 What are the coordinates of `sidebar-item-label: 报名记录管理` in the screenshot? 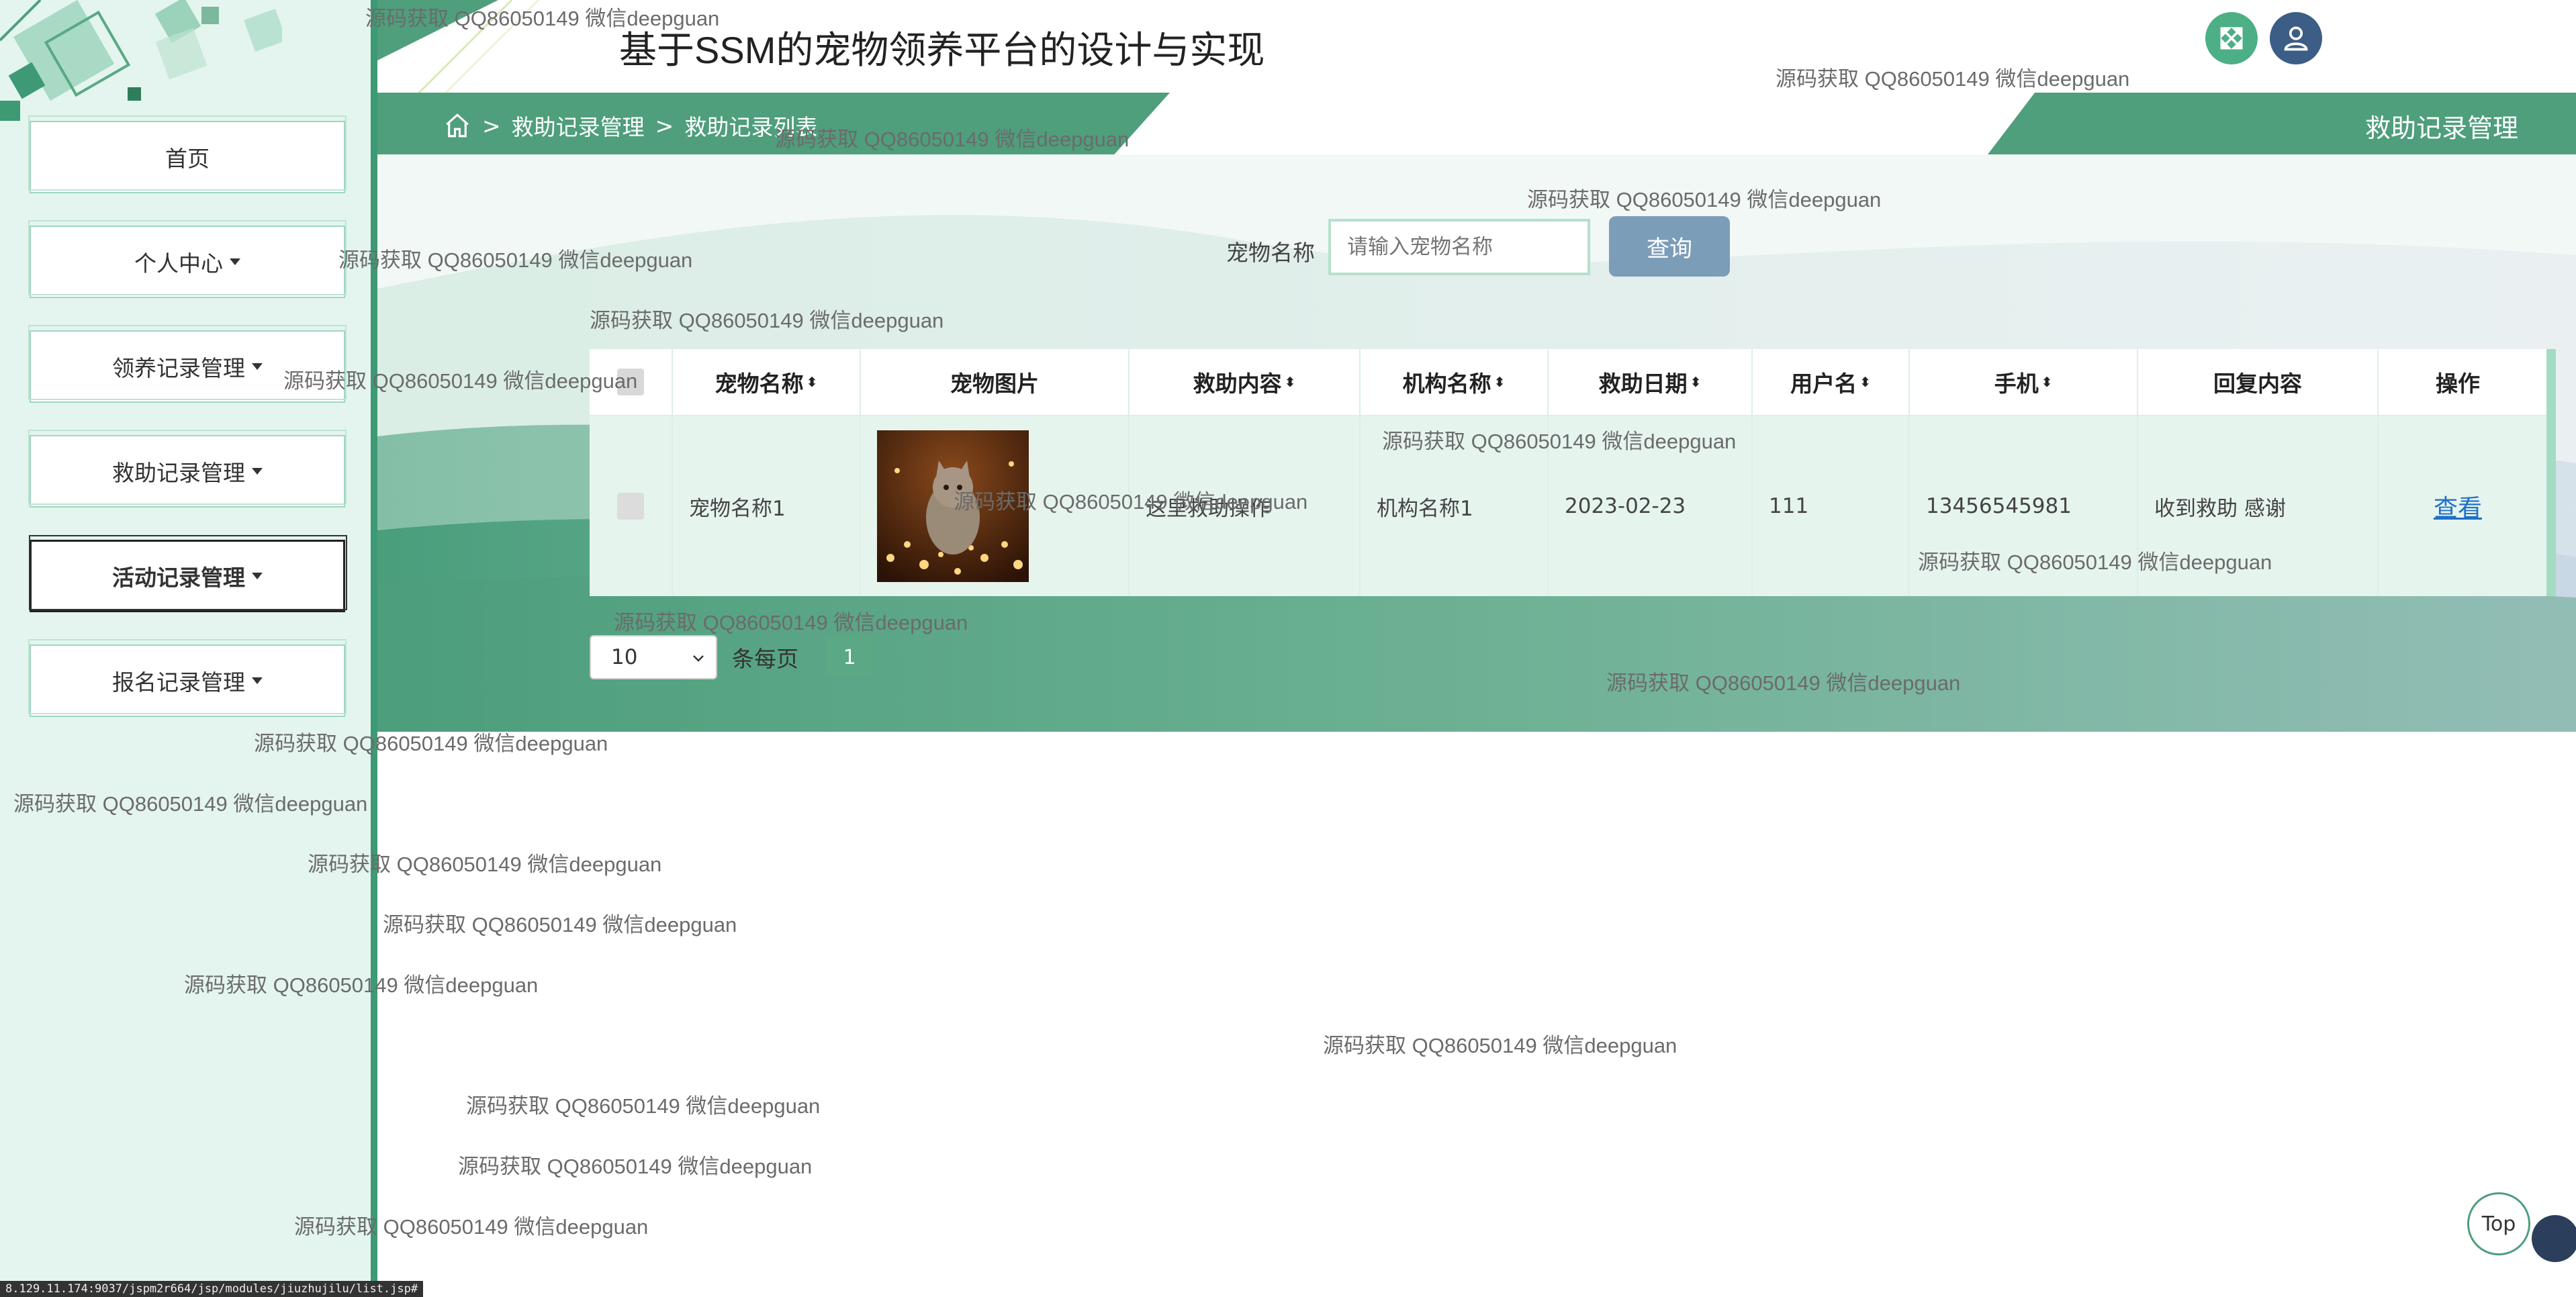 It's located at (178, 682).